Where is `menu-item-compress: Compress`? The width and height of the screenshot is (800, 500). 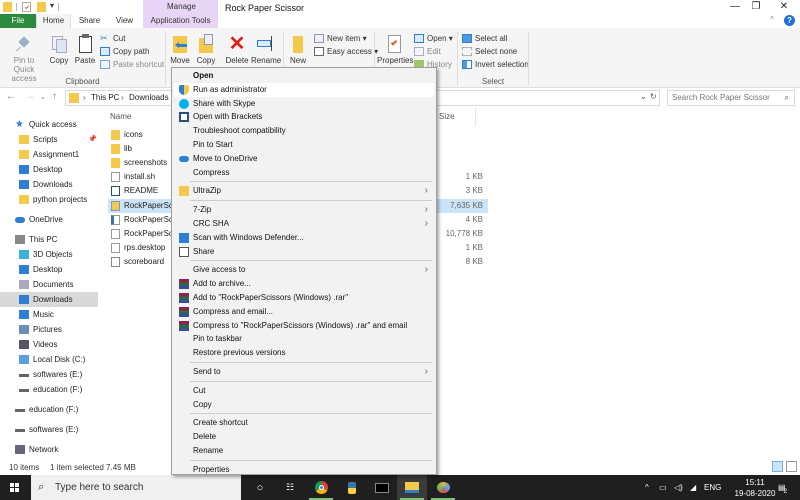
menu-item-compress: Compress is located at coordinates (304, 173).